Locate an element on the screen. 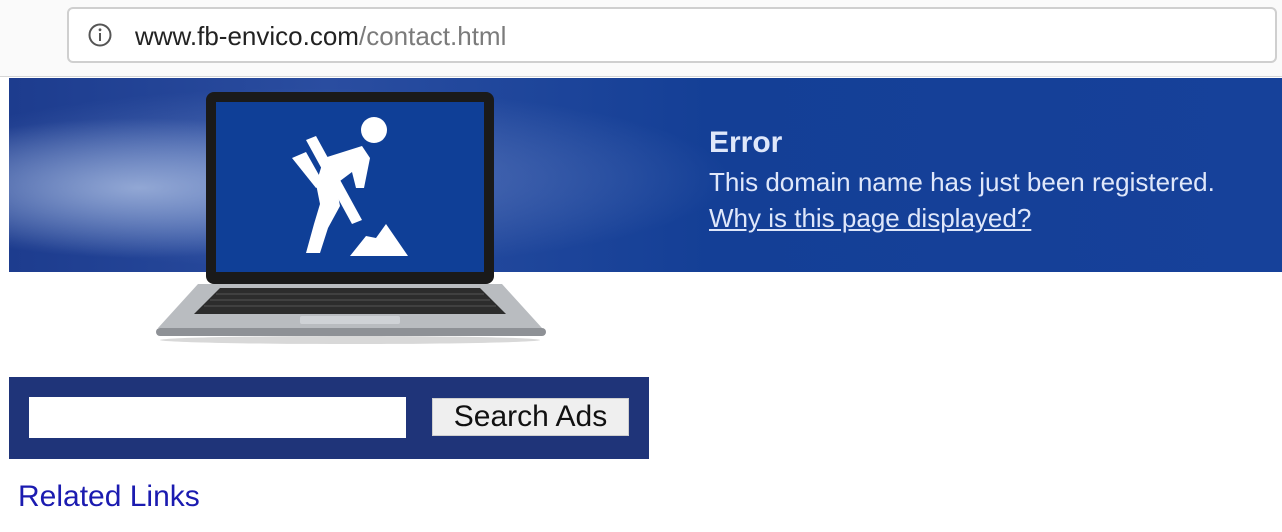 The height and width of the screenshot is (532, 1282). error-title: Error is located at coordinates (746, 142).